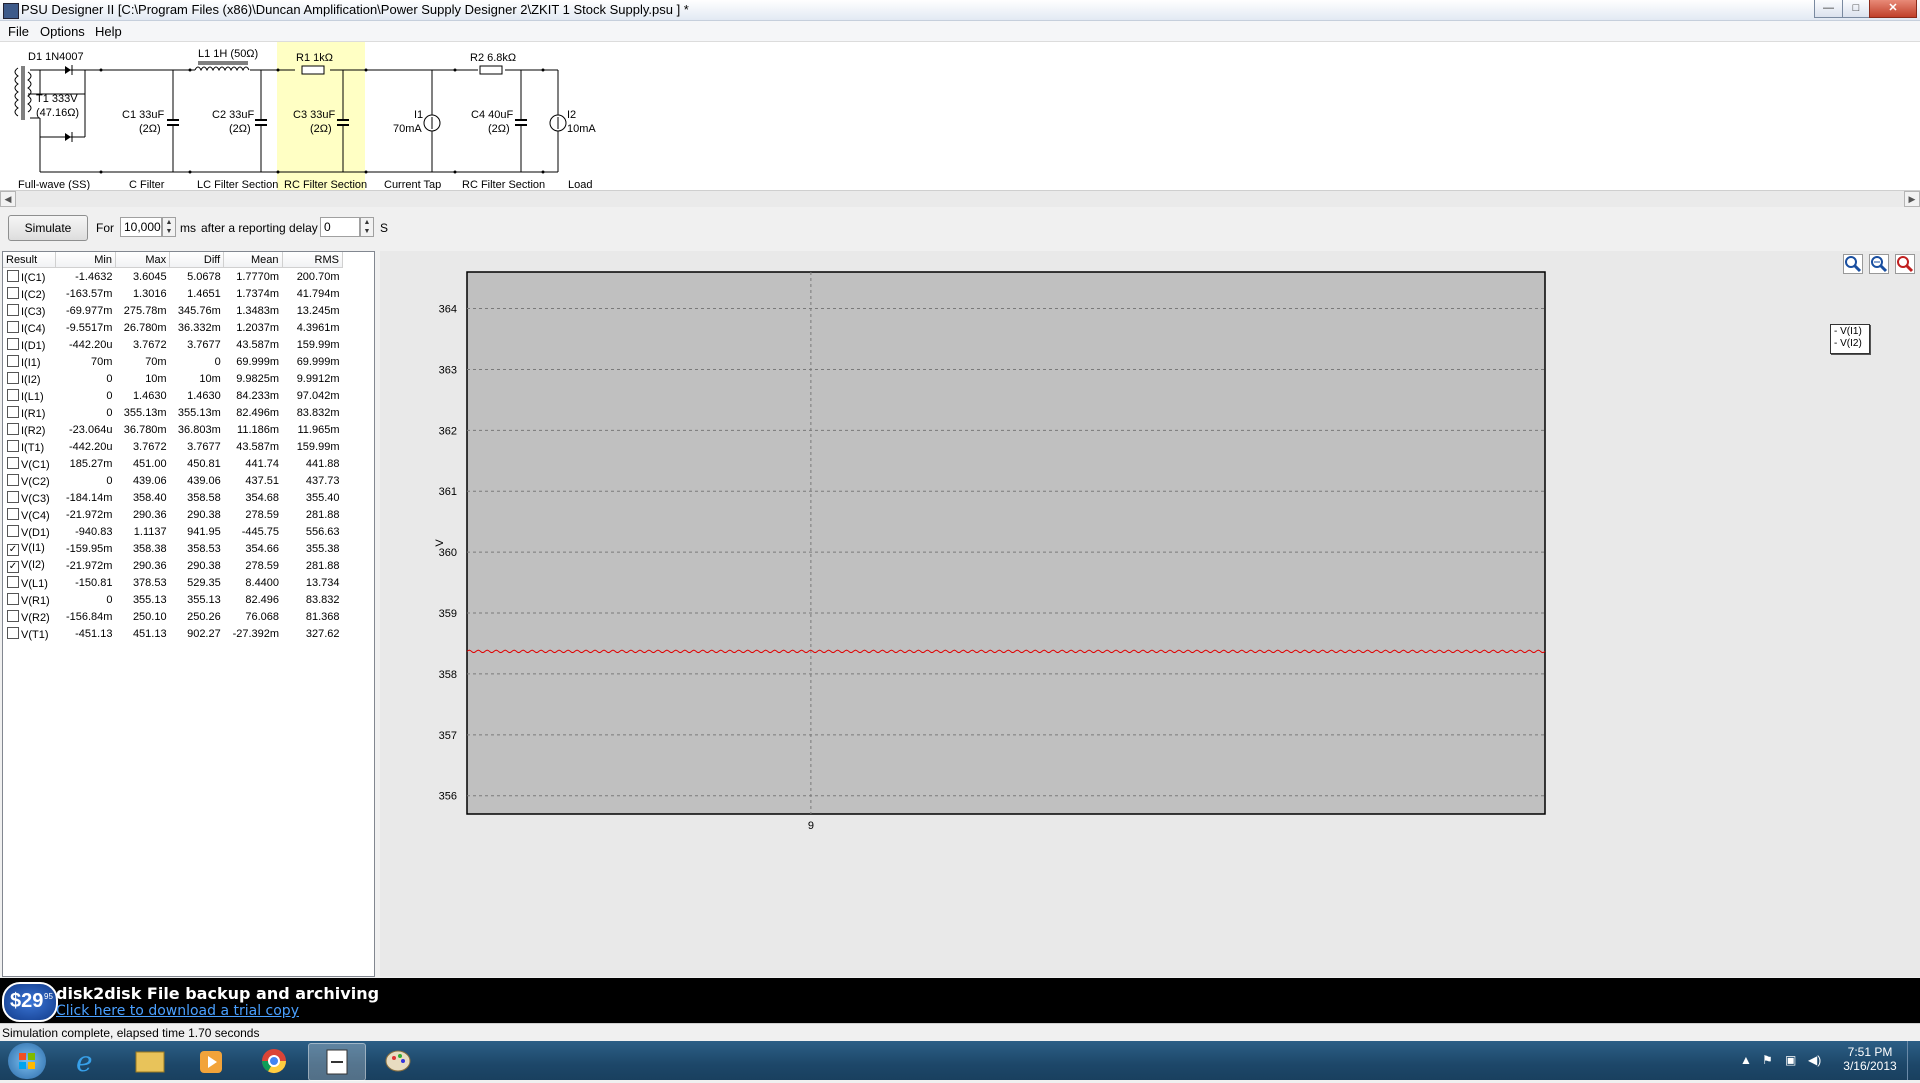  Describe the element at coordinates (62, 31) in the screenshot. I see `menu-options: Options` at that location.